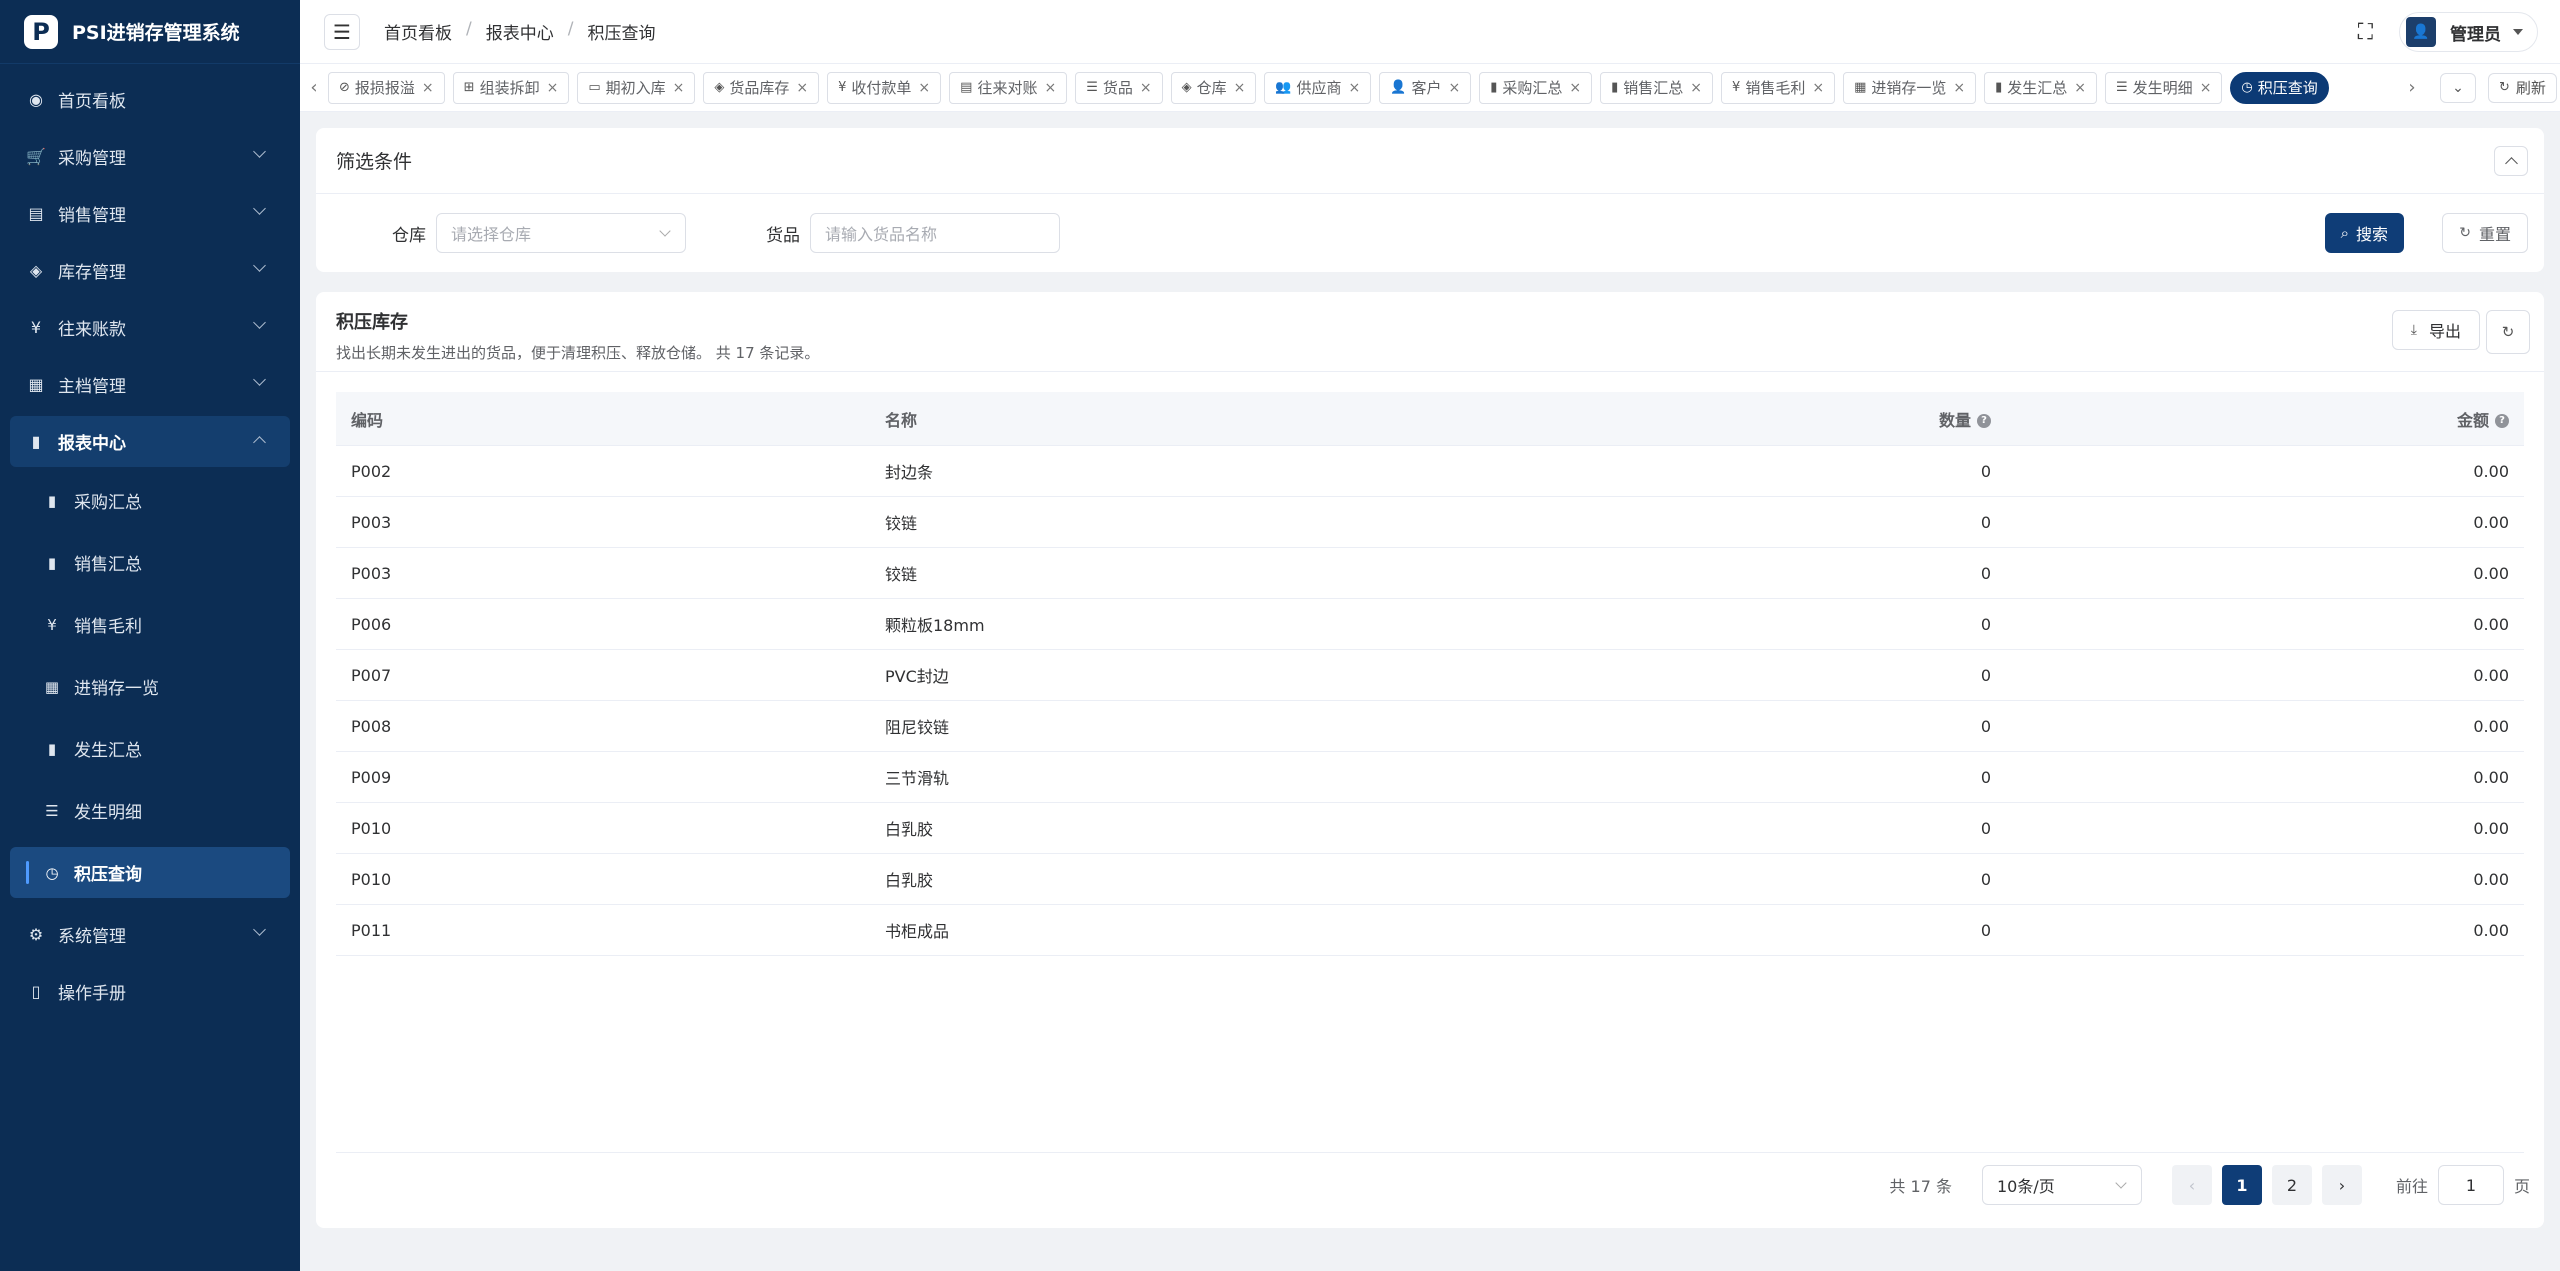 The image size is (2560, 1271). What do you see at coordinates (2511, 161) in the screenshot?
I see `collapse-filter-button` at bounding box center [2511, 161].